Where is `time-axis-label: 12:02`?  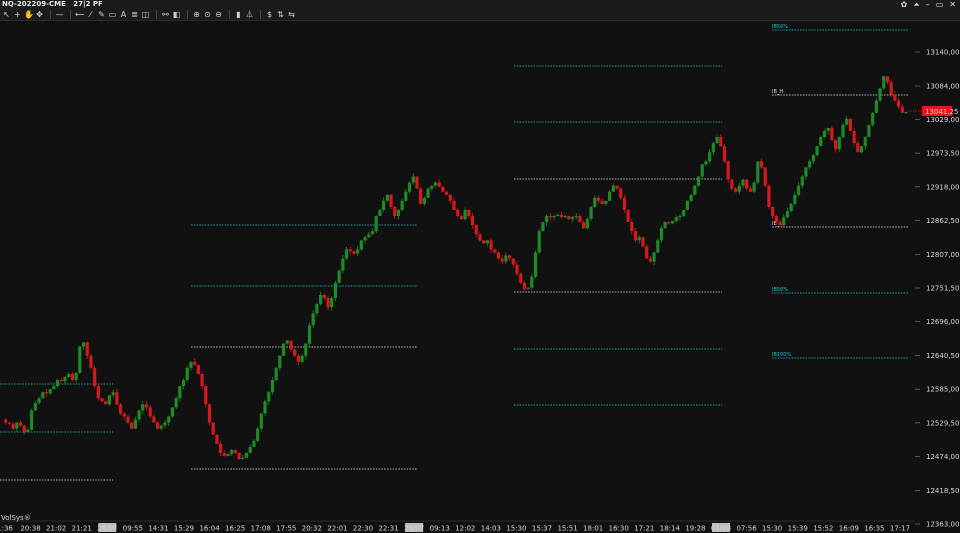 time-axis-label: 12:02 is located at coordinates (465, 529).